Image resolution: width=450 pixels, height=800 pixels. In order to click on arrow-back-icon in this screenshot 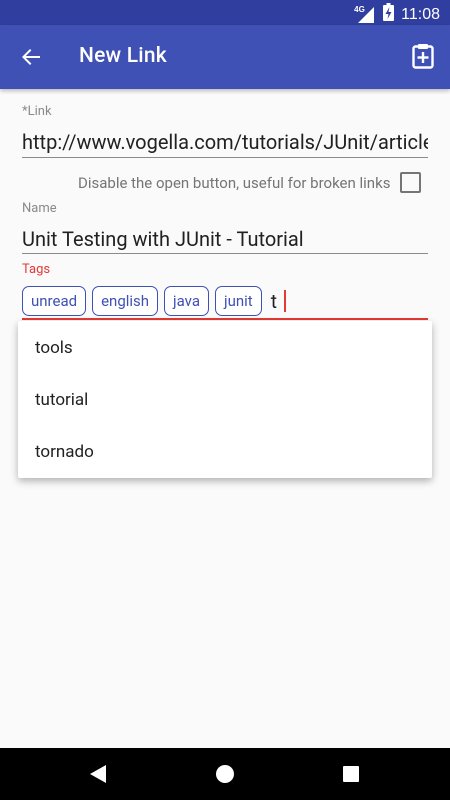, I will do `click(31, 57)`.